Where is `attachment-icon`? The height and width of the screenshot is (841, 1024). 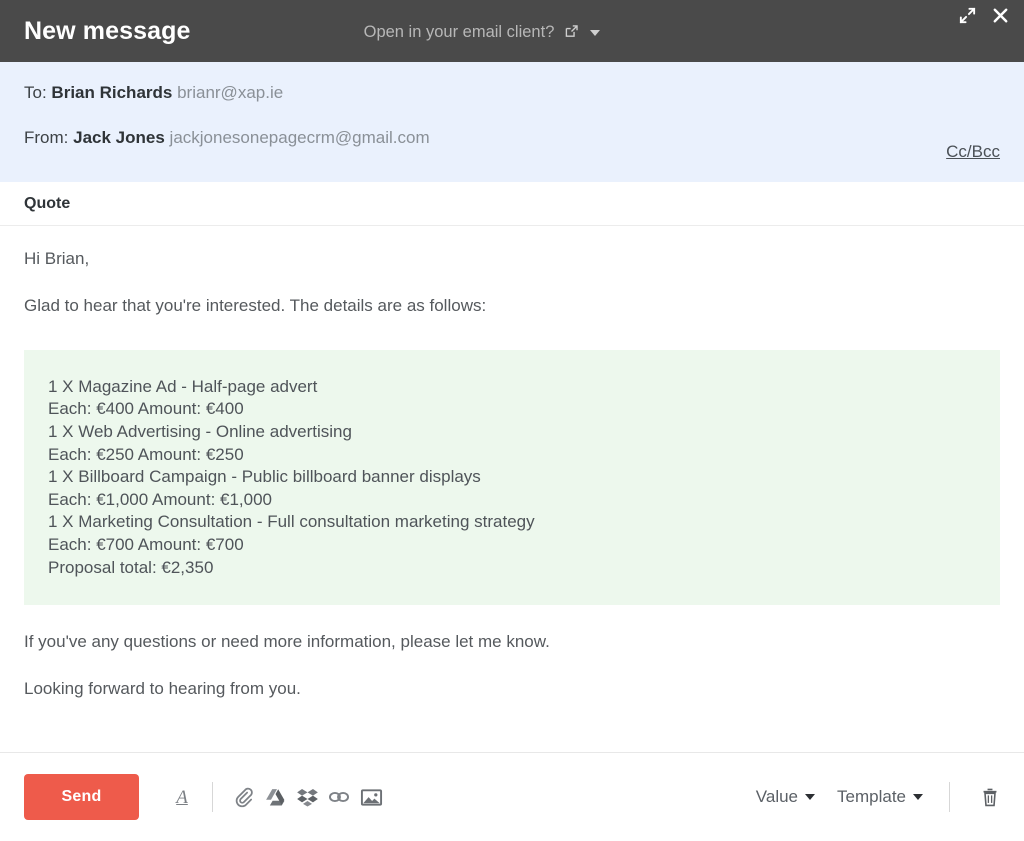 attachment-icon is located at coordinates (243, 797).